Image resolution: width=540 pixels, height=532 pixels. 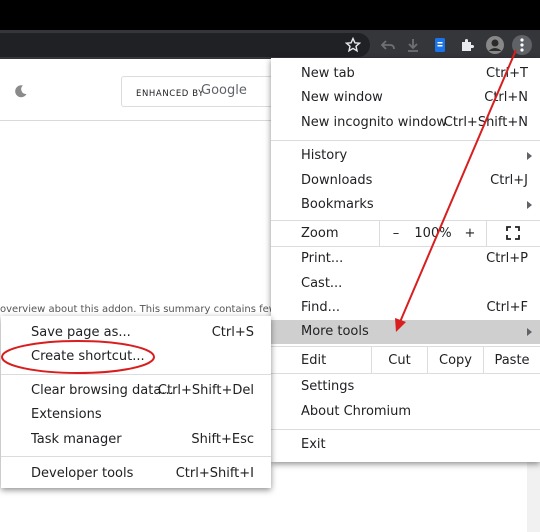 I want to click on zoom-divider, so click(x=486, y=233).